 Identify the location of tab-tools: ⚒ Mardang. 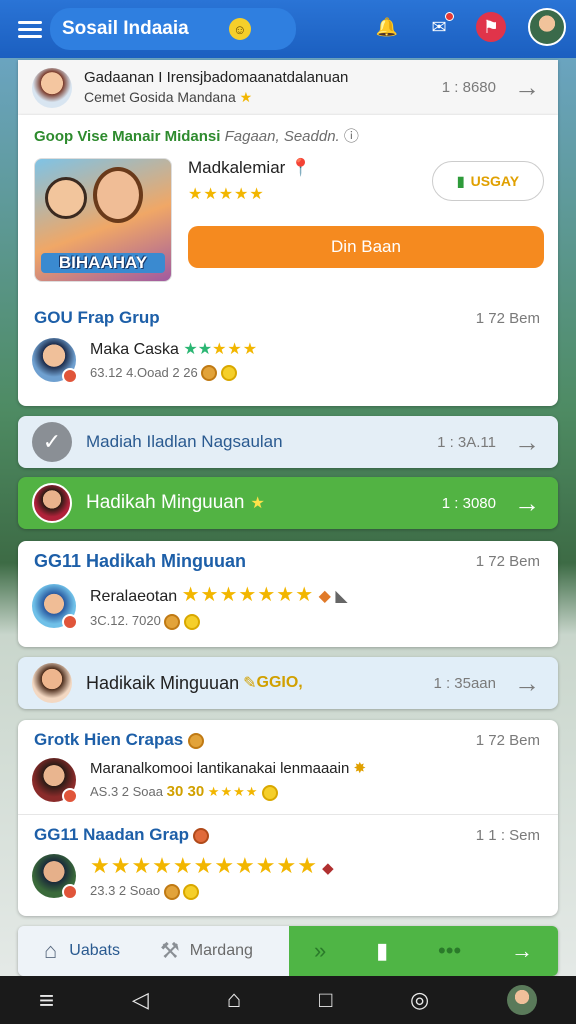
(206, 951).